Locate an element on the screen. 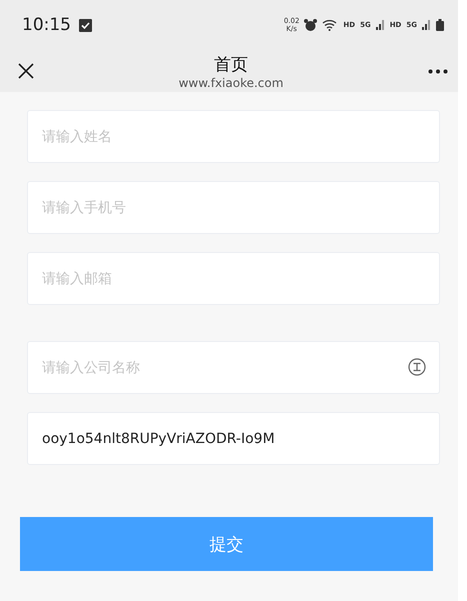 This screenshot has width=467, height=601. more-icon is located at coordinates (438, 71).